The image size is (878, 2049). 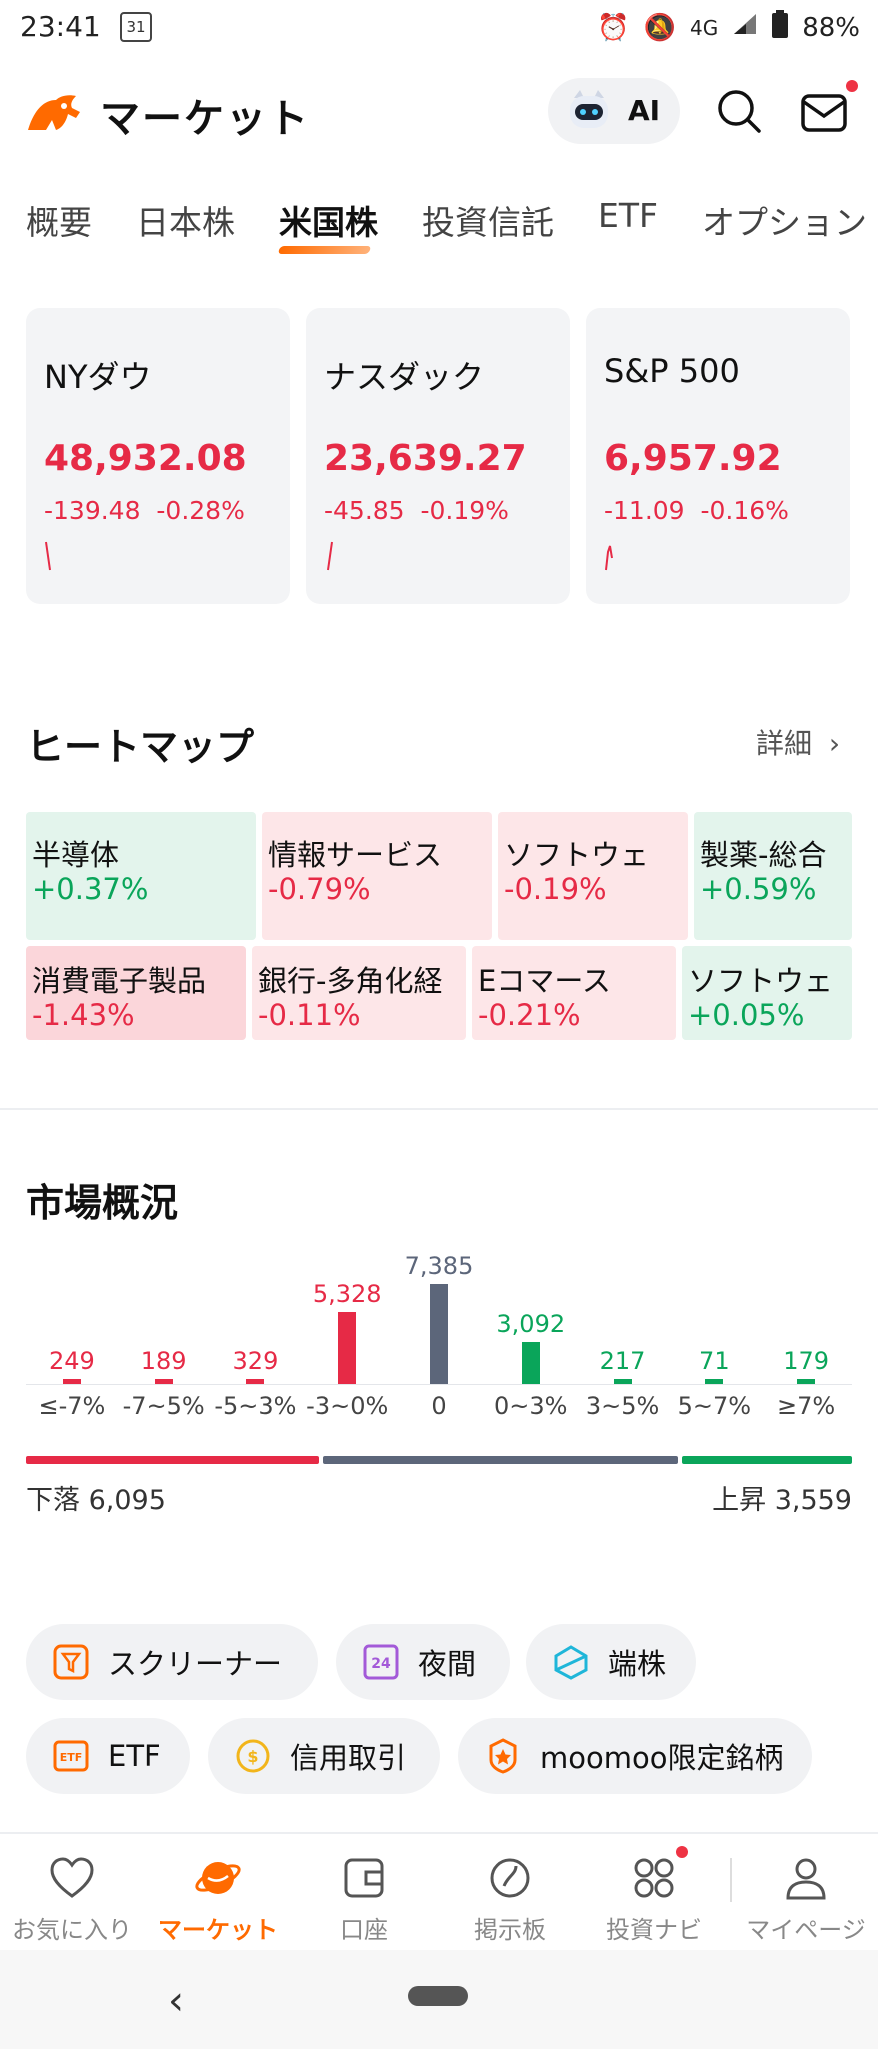 What do you see at coordinates (447, 1664) in the screenshot?
I see `chip-label: 夜間` at bounding box center [447, 1664].